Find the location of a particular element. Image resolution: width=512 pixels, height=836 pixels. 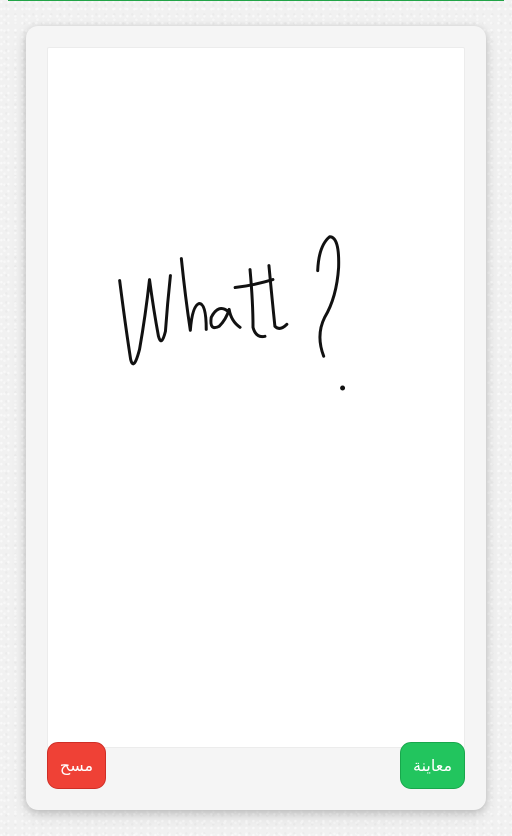

stroke-a is located at coordinates (225, 318).